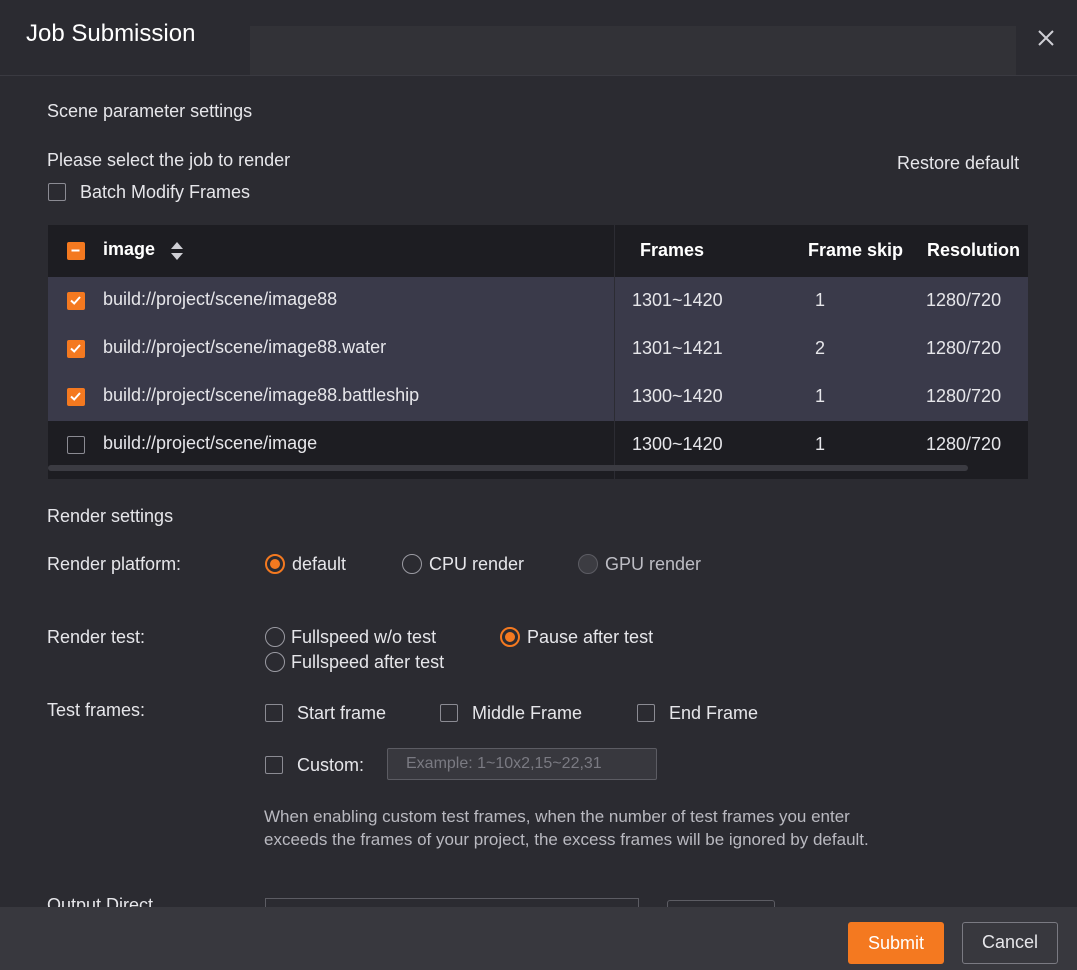 The width and height of the screenshot is (1077, 970). Describe the element at coordinates (527, 713) in the screenshot. I see `middle-frame-label: Middle Frame` at that location.